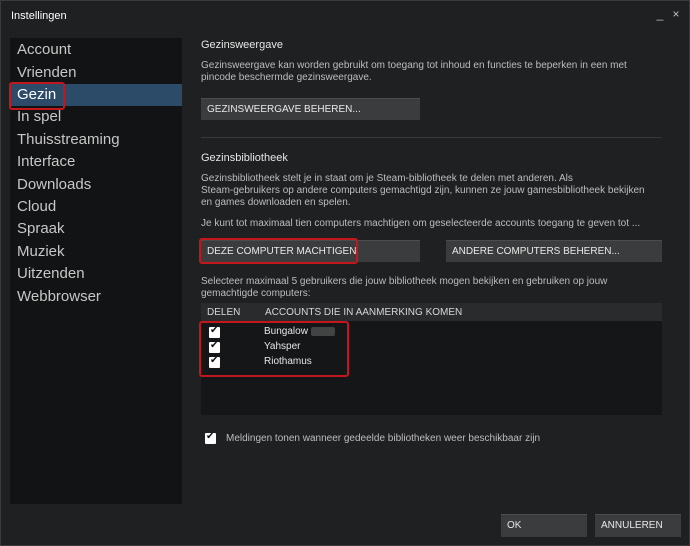 The width and height of the screenshot is (690, 546). I want to click on sidebar-item-webbrowser: Webbrowser, so click(96, 297).